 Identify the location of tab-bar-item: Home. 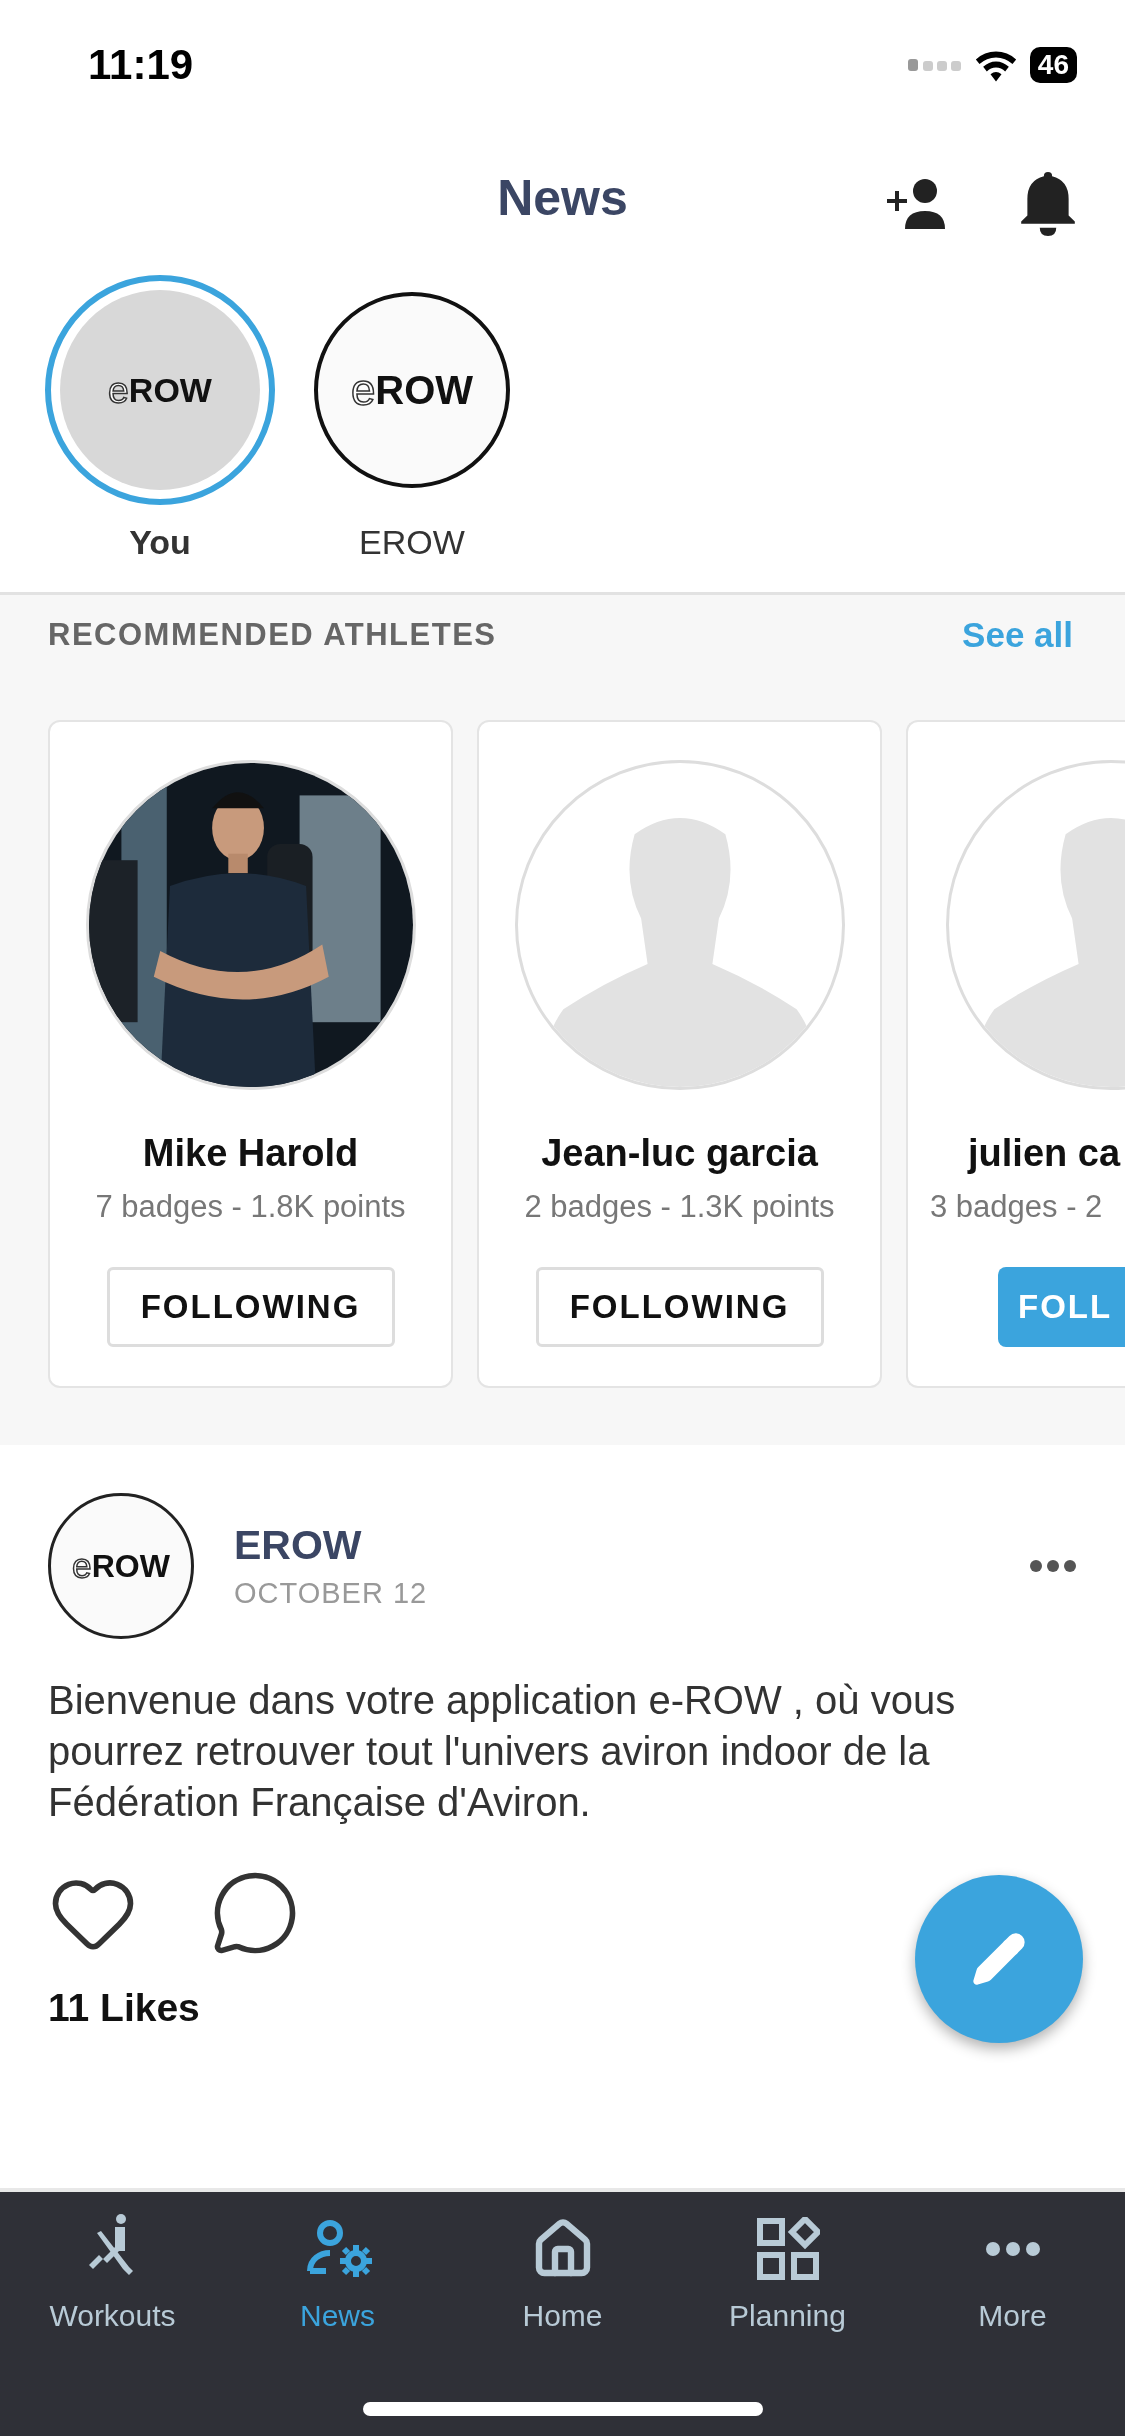
(562, 2272).